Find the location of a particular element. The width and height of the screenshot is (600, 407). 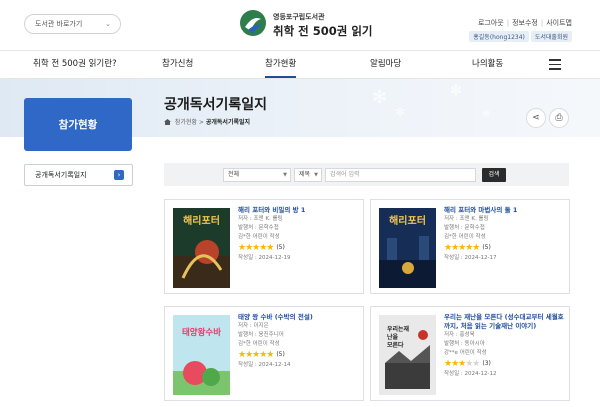

print-icon: ⎙ is located at coordinates (559, 118).